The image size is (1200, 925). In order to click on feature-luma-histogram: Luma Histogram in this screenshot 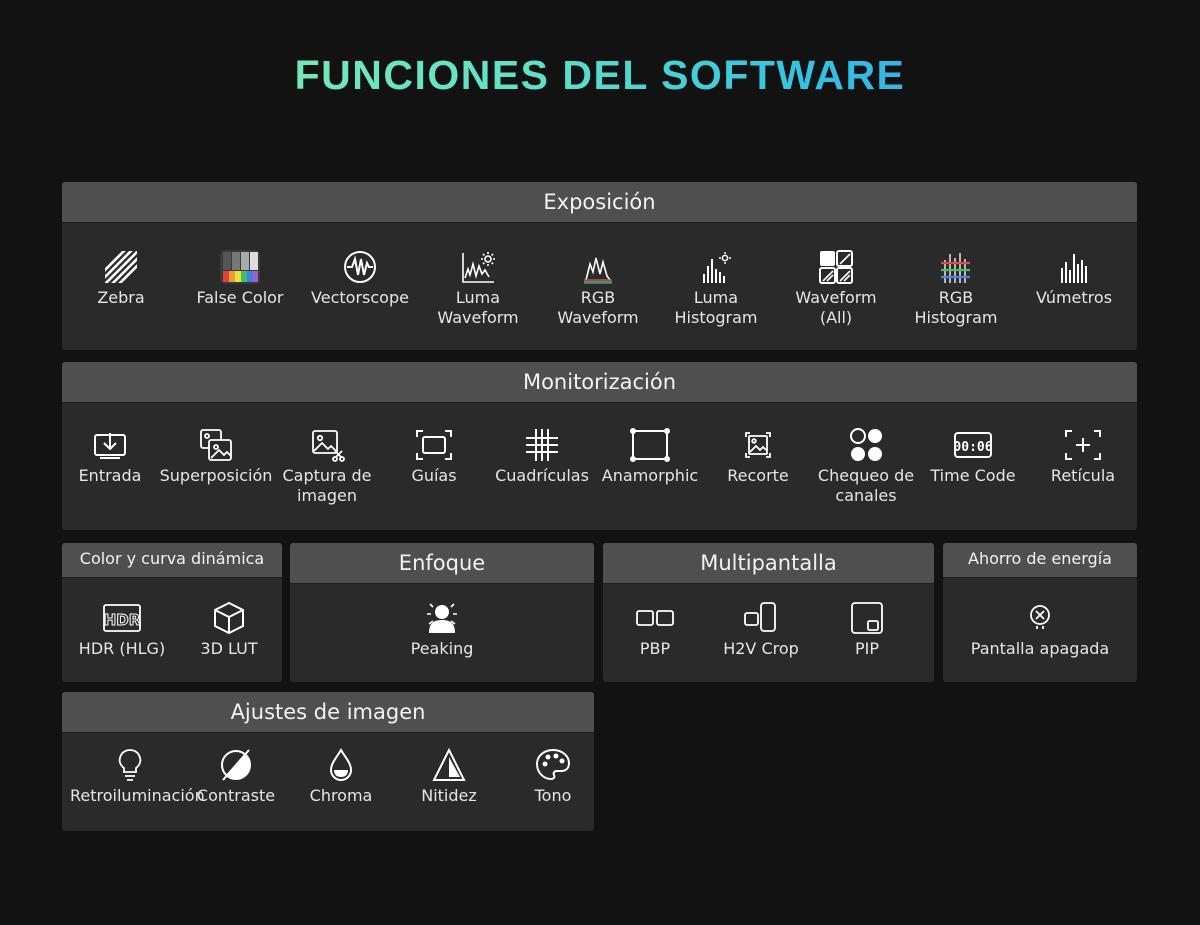, I will do `click(716, 289)`.